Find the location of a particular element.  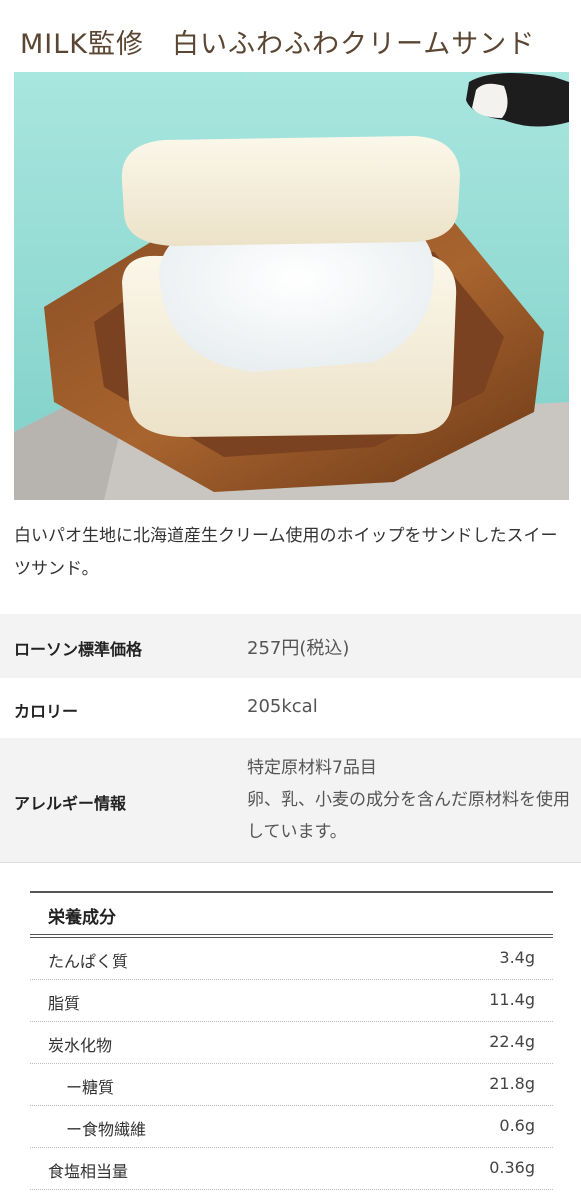

spec-label-calorie: カロリー is located at coordinates (46, 711).